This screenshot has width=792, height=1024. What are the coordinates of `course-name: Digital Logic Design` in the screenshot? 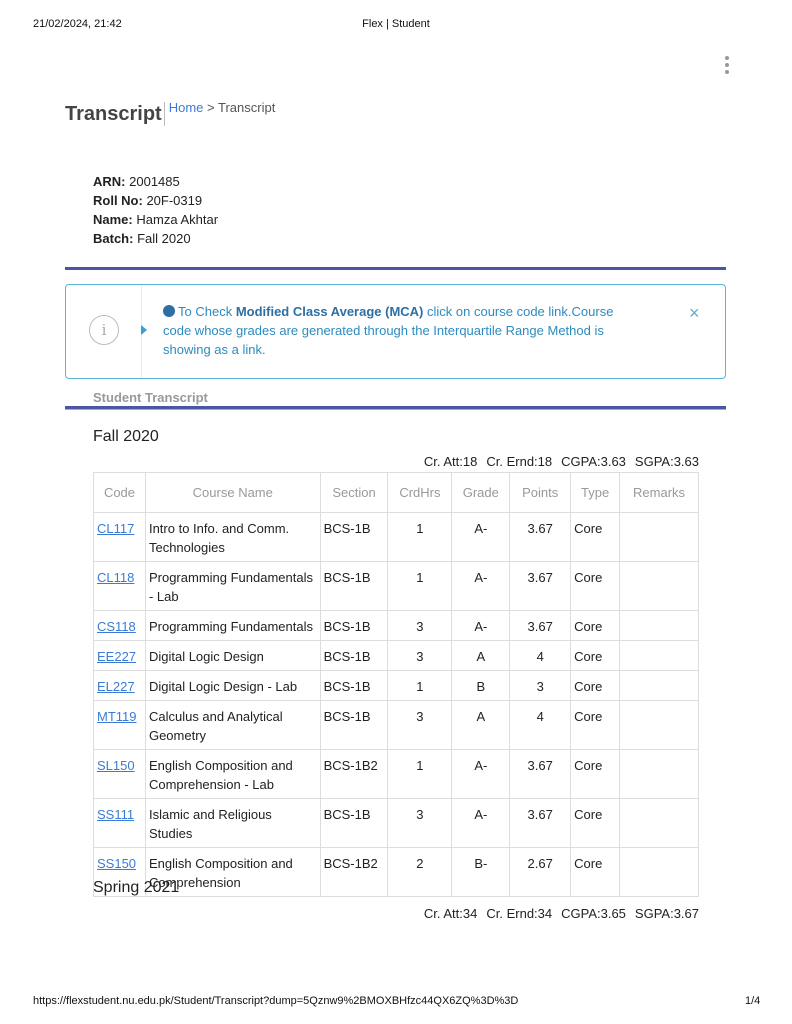 It's located at (232, 655).